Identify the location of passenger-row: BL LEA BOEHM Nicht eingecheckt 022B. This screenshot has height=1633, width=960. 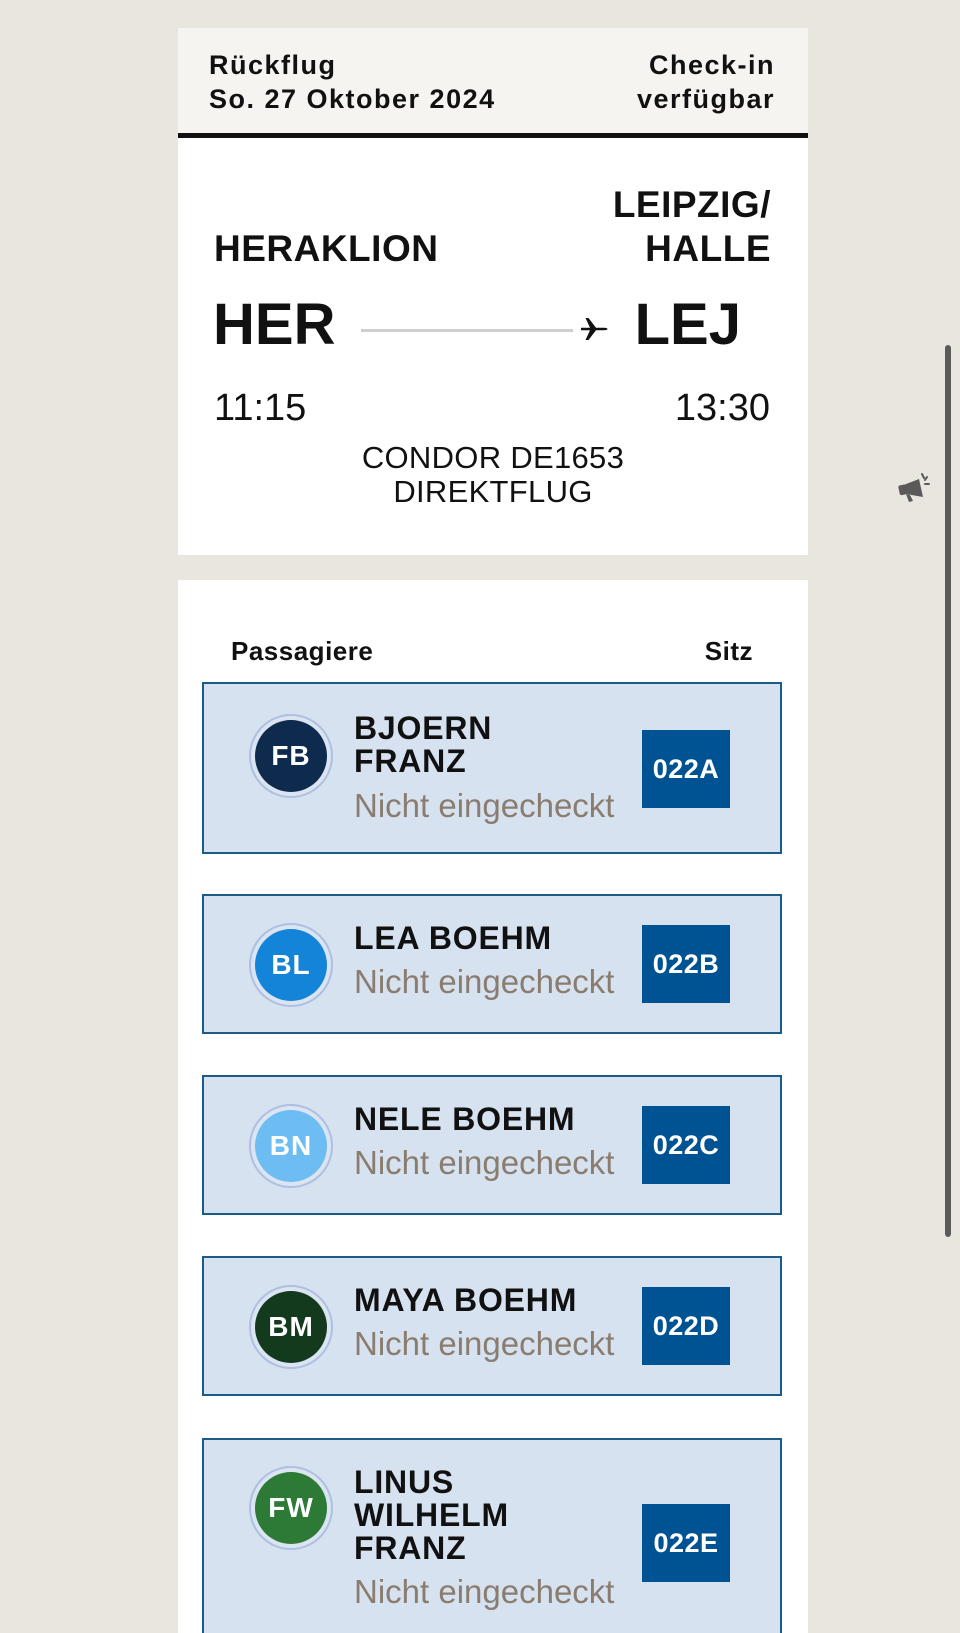
(492, 964).